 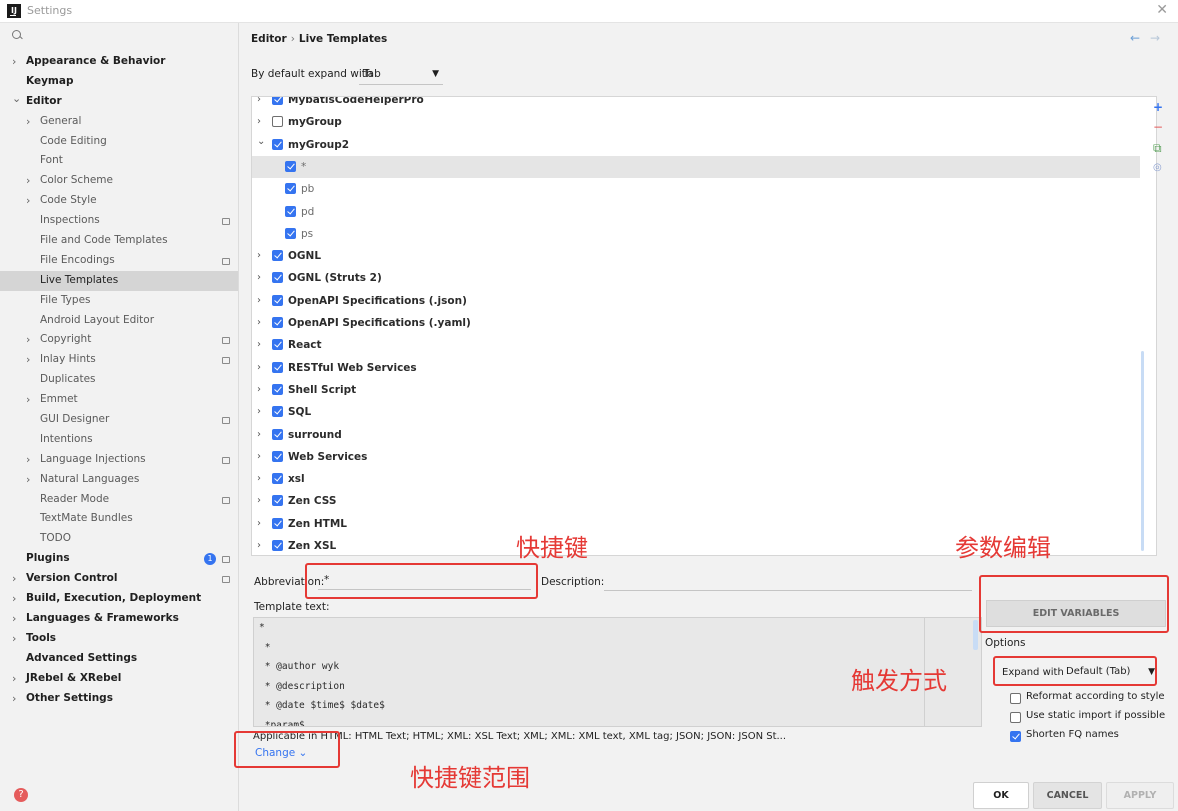 I want to click on close-icon: ✕, so click(x=1162, y=10).